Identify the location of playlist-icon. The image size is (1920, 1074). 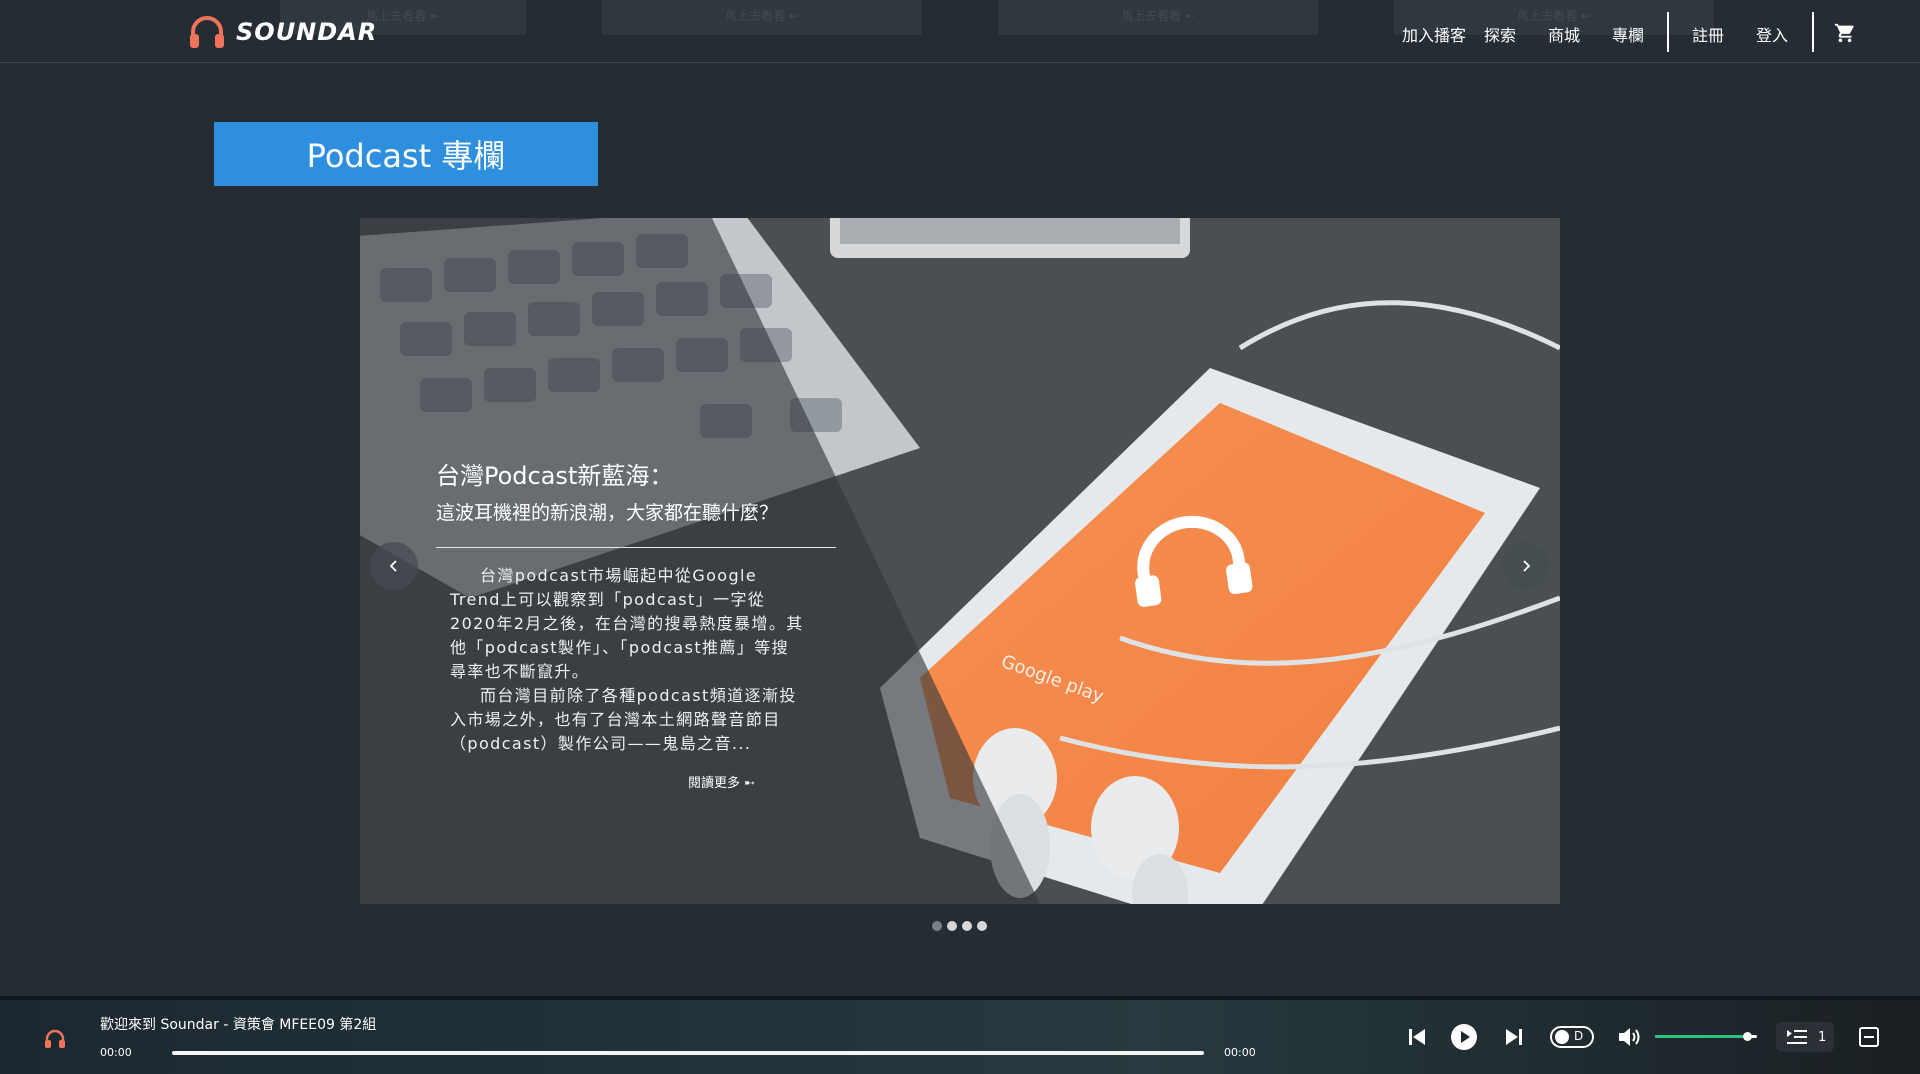
(1797, 1037).